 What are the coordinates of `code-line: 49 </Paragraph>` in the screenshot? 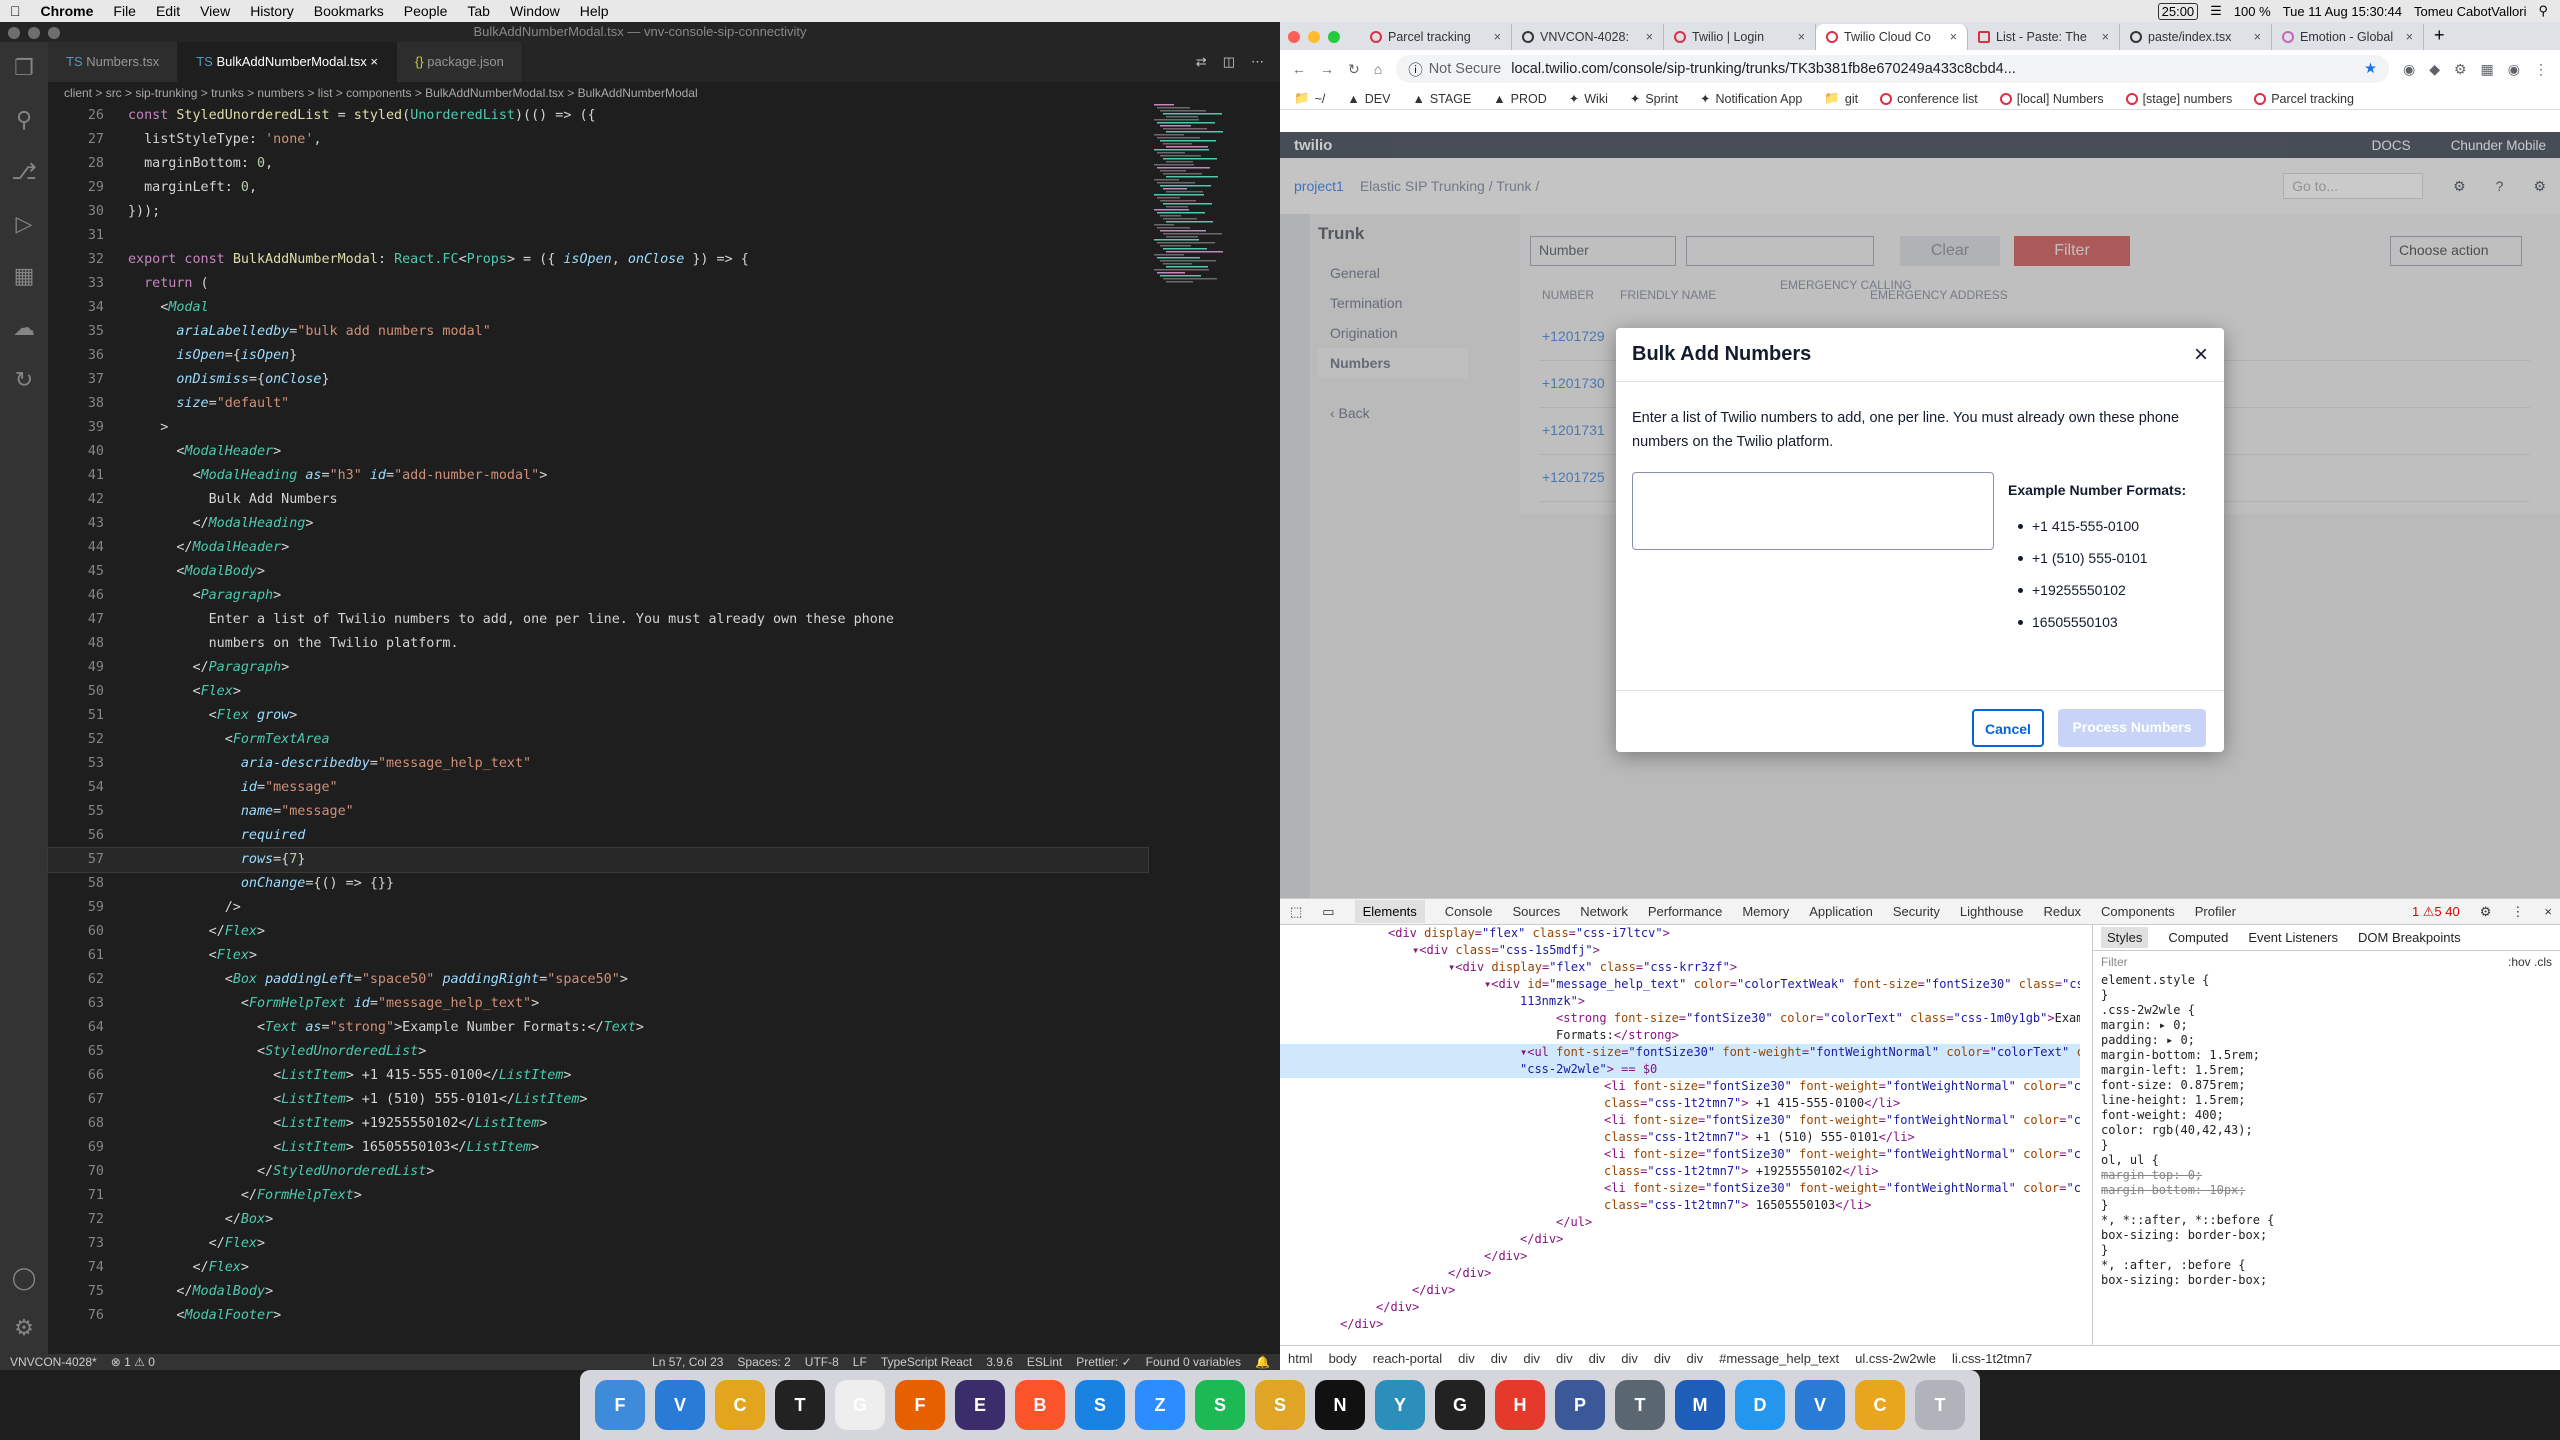 It's located at (598, 668).